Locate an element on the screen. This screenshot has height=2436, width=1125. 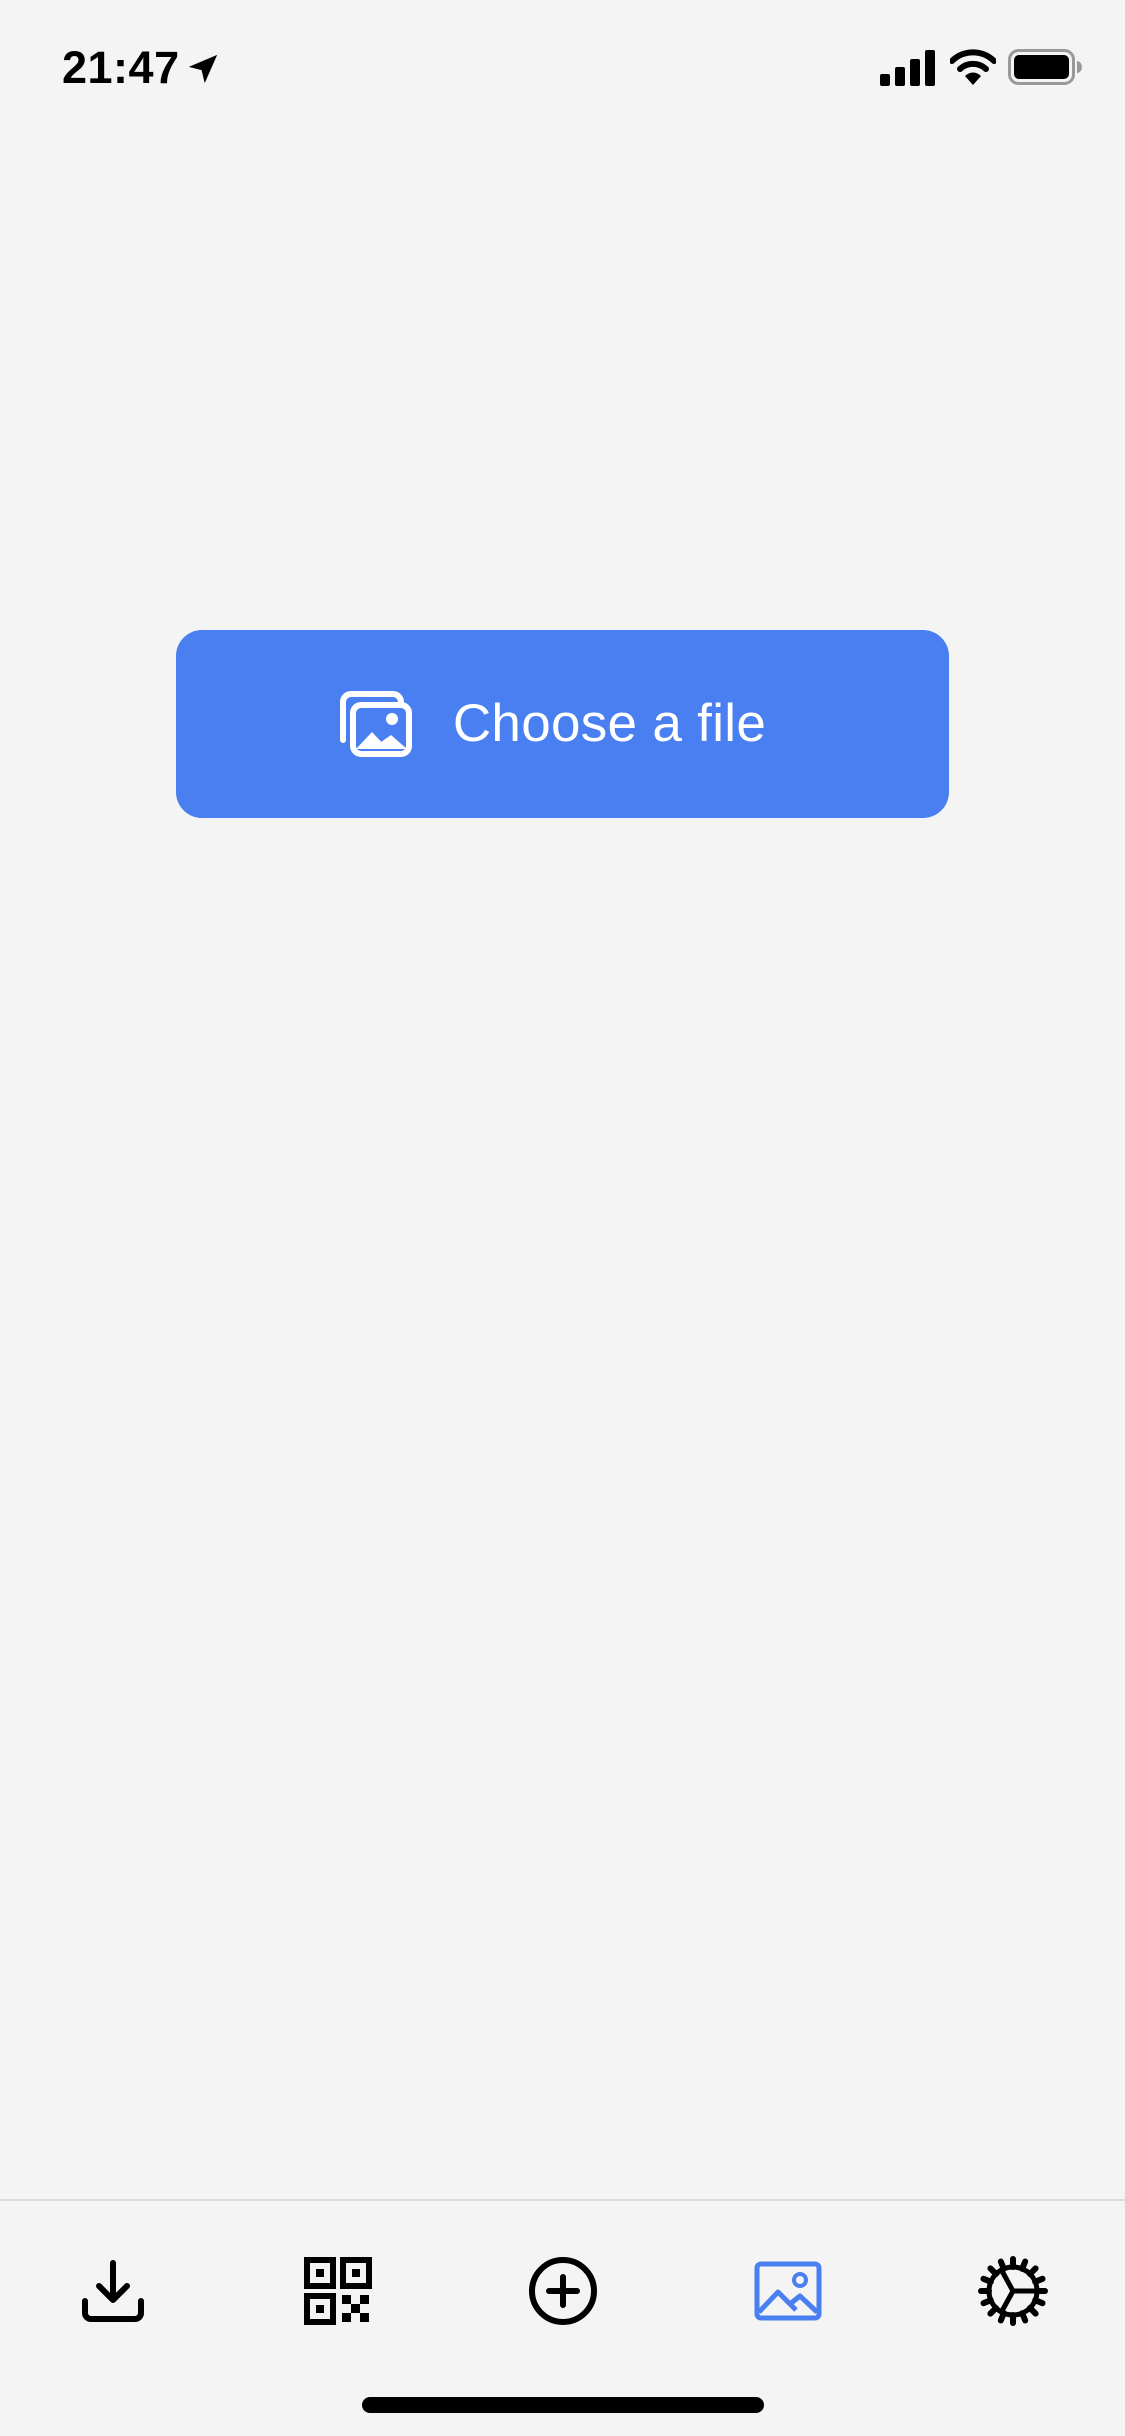
tab-images is located at coordinates (788, 2291).